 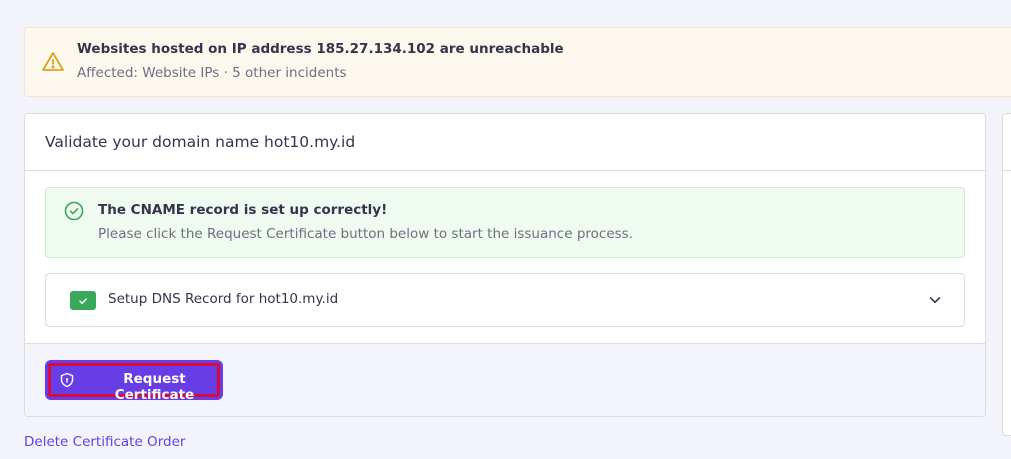 What do you see at coordinates (505, 142) in the screenshot?
I see `card-header: Validate your domain name hot10.my.id` at bounding box center [505, 142].